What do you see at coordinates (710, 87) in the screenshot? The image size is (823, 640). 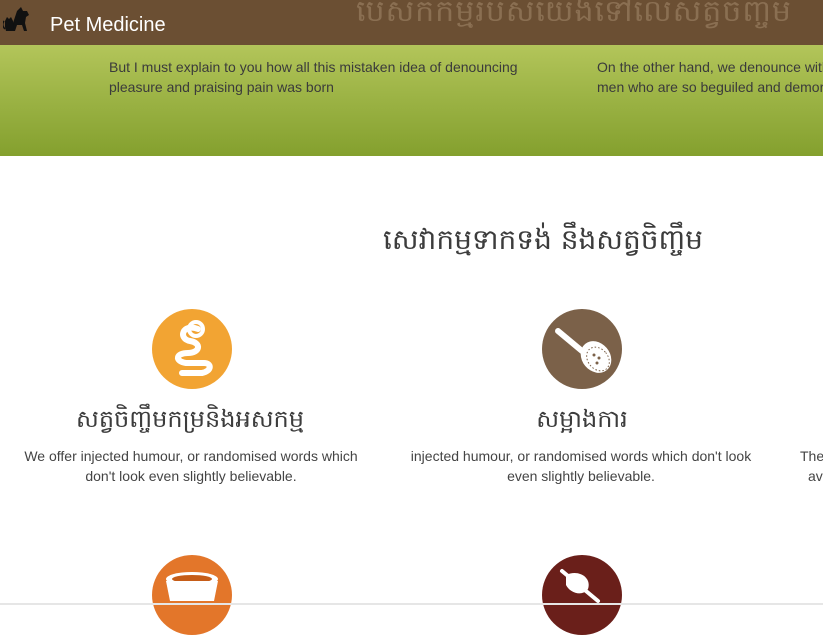 I see `hero-right-line2: men who are so beguiled and demora` at bounding box center [710, 87].